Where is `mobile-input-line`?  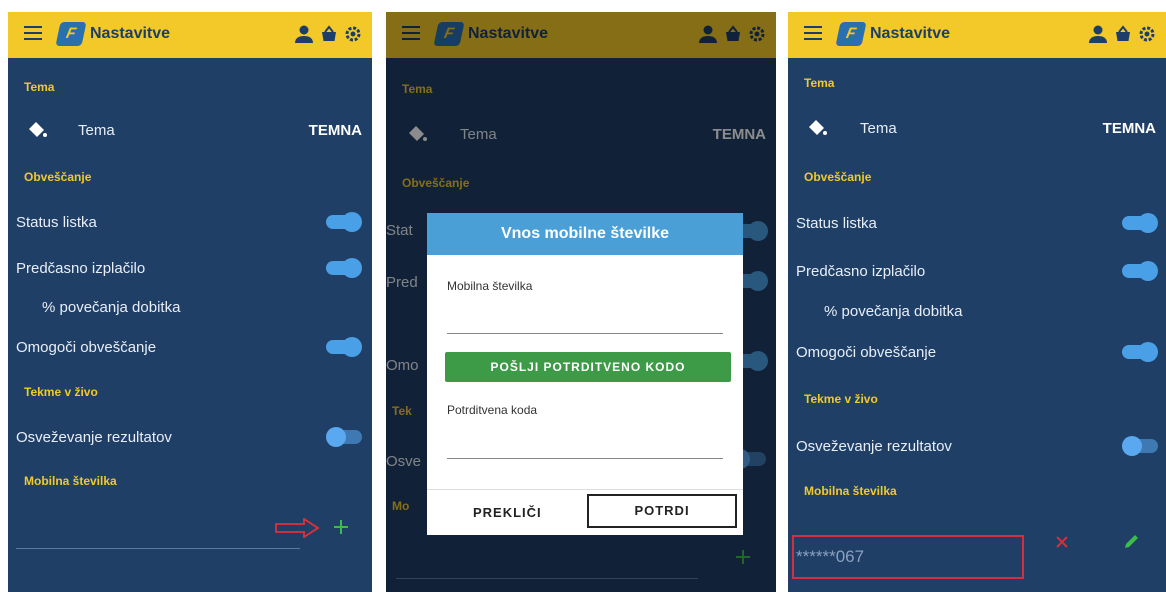 mobile-input-line is located at coordinates (158, 548).